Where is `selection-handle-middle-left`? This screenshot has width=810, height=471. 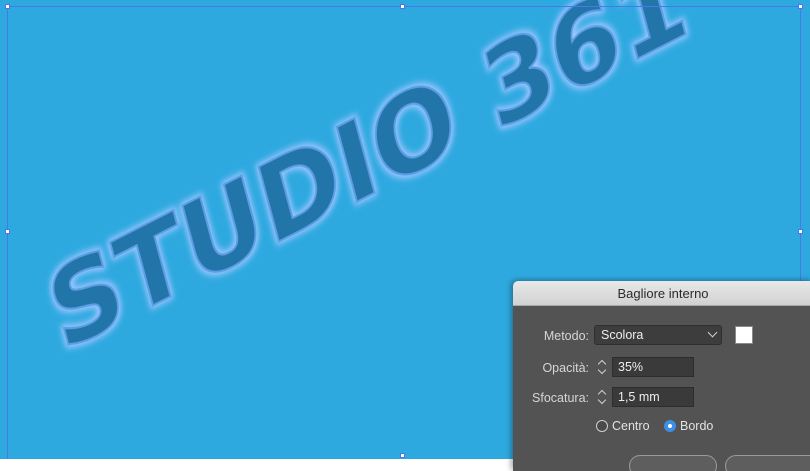 selection-handle-middle-left is located at coordinates (7, 231).